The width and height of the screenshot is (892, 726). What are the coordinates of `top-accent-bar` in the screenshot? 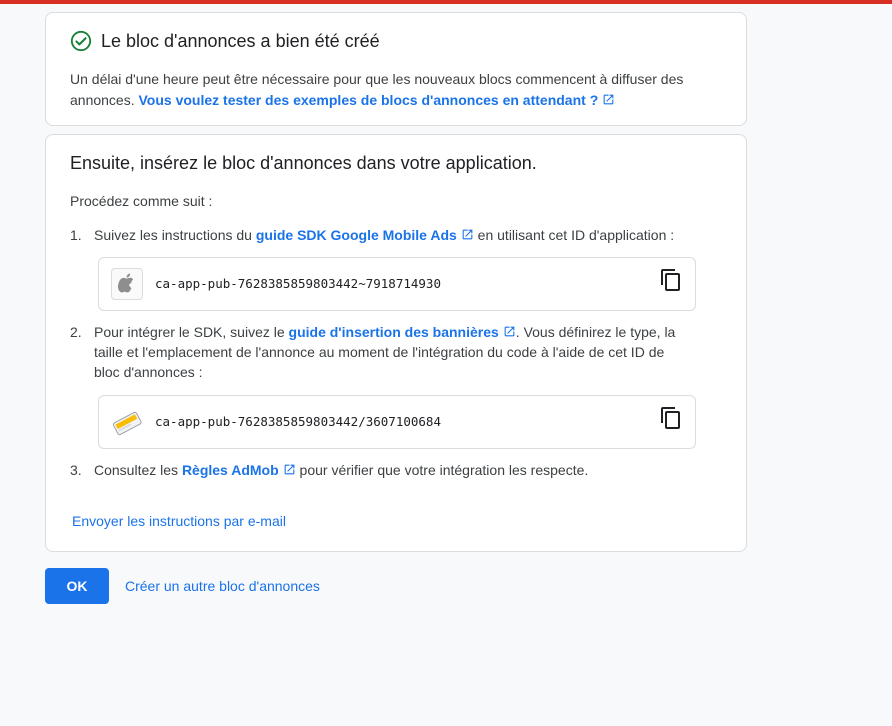 It's located at (446, 2).